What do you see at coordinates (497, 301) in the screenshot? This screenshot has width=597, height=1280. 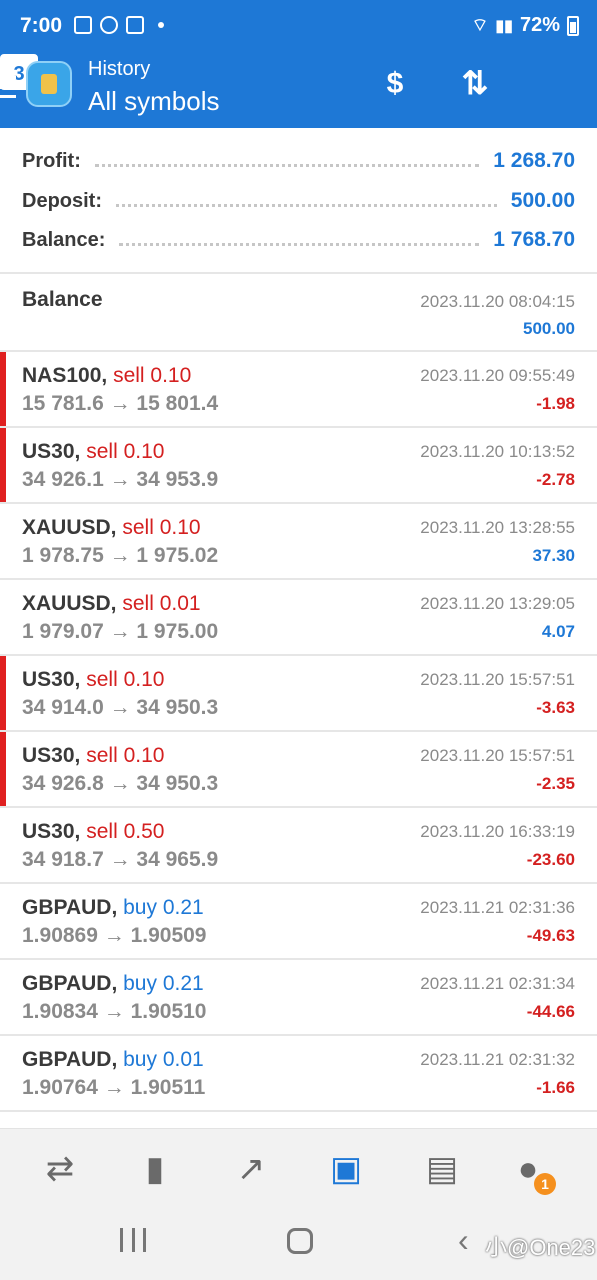 I see `balance-entry-datetime: 2023.11.20 08:04:15` at bounding box center [497, 301].